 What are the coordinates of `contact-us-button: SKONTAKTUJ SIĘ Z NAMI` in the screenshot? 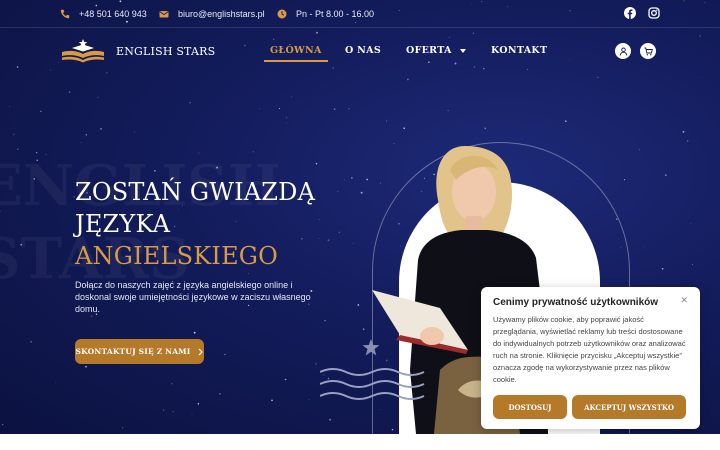 It's located at (139, 351).